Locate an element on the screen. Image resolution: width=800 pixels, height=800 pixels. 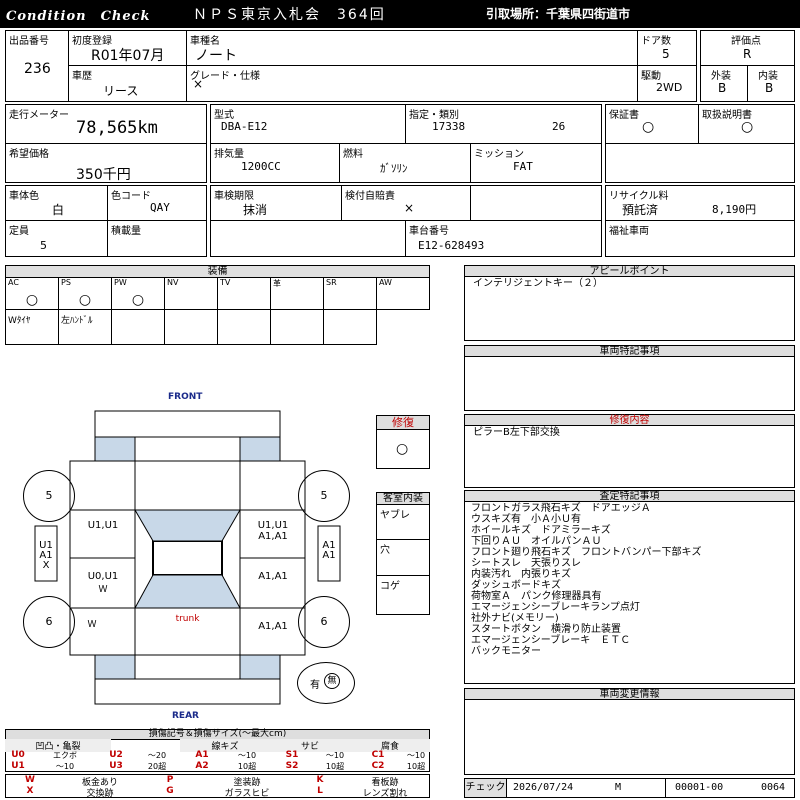
left-rear-fender-w: Ｗ is located at coordinates (92, 625).